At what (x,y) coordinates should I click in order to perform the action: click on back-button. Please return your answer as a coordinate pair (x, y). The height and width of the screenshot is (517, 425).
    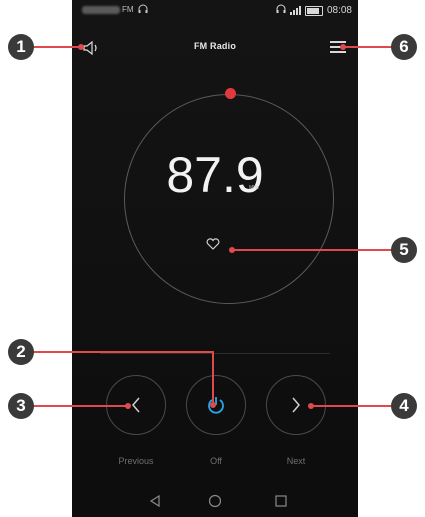
    Looking at the image, I should click on (155, 501).